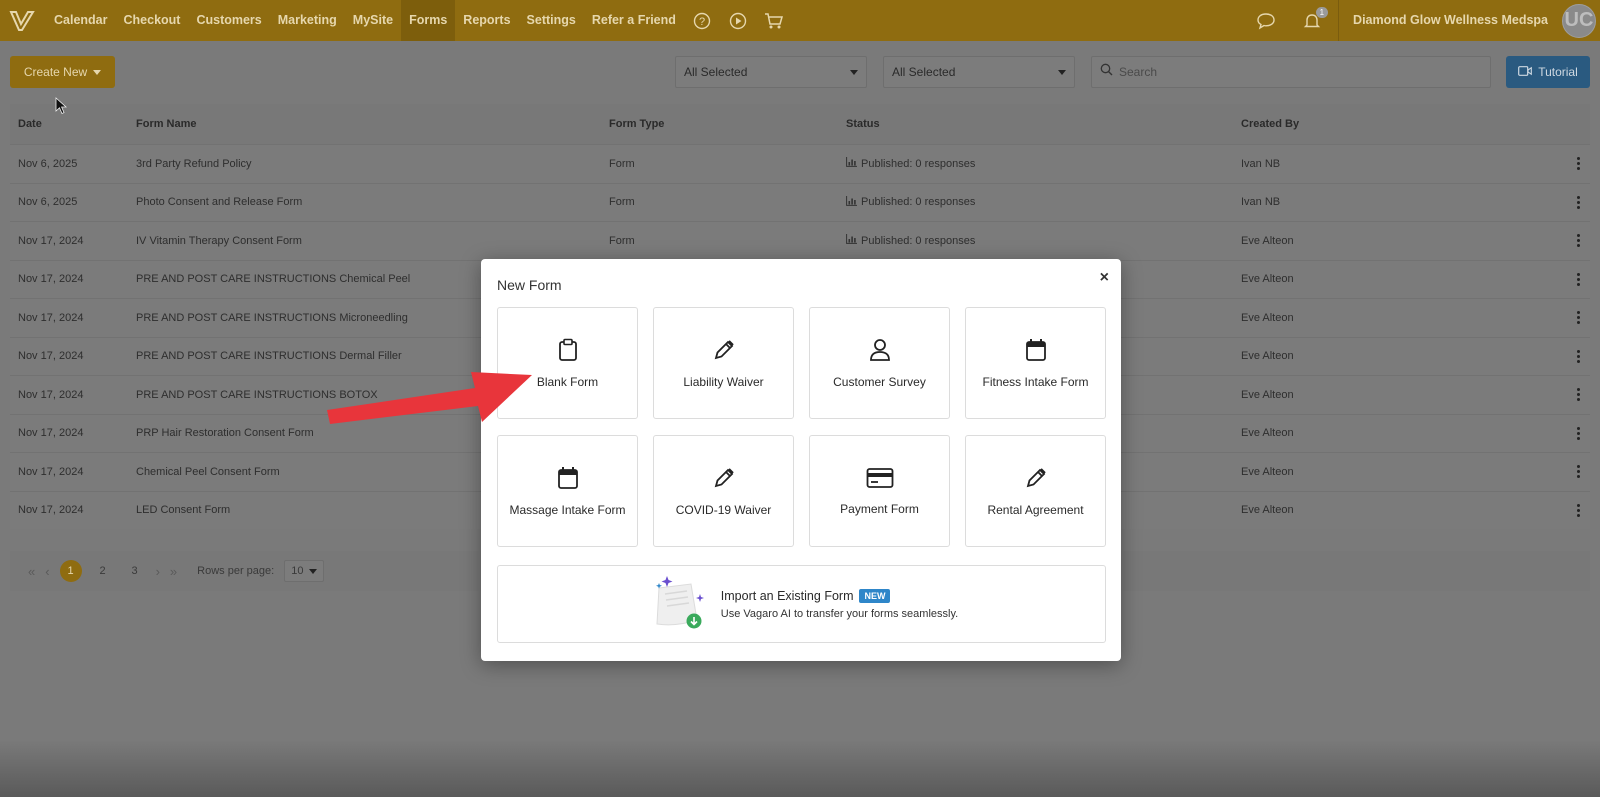  Describe the element at coordinates (879, 508) in the screenshot. I see `tile-label: Payment Form` at that location.